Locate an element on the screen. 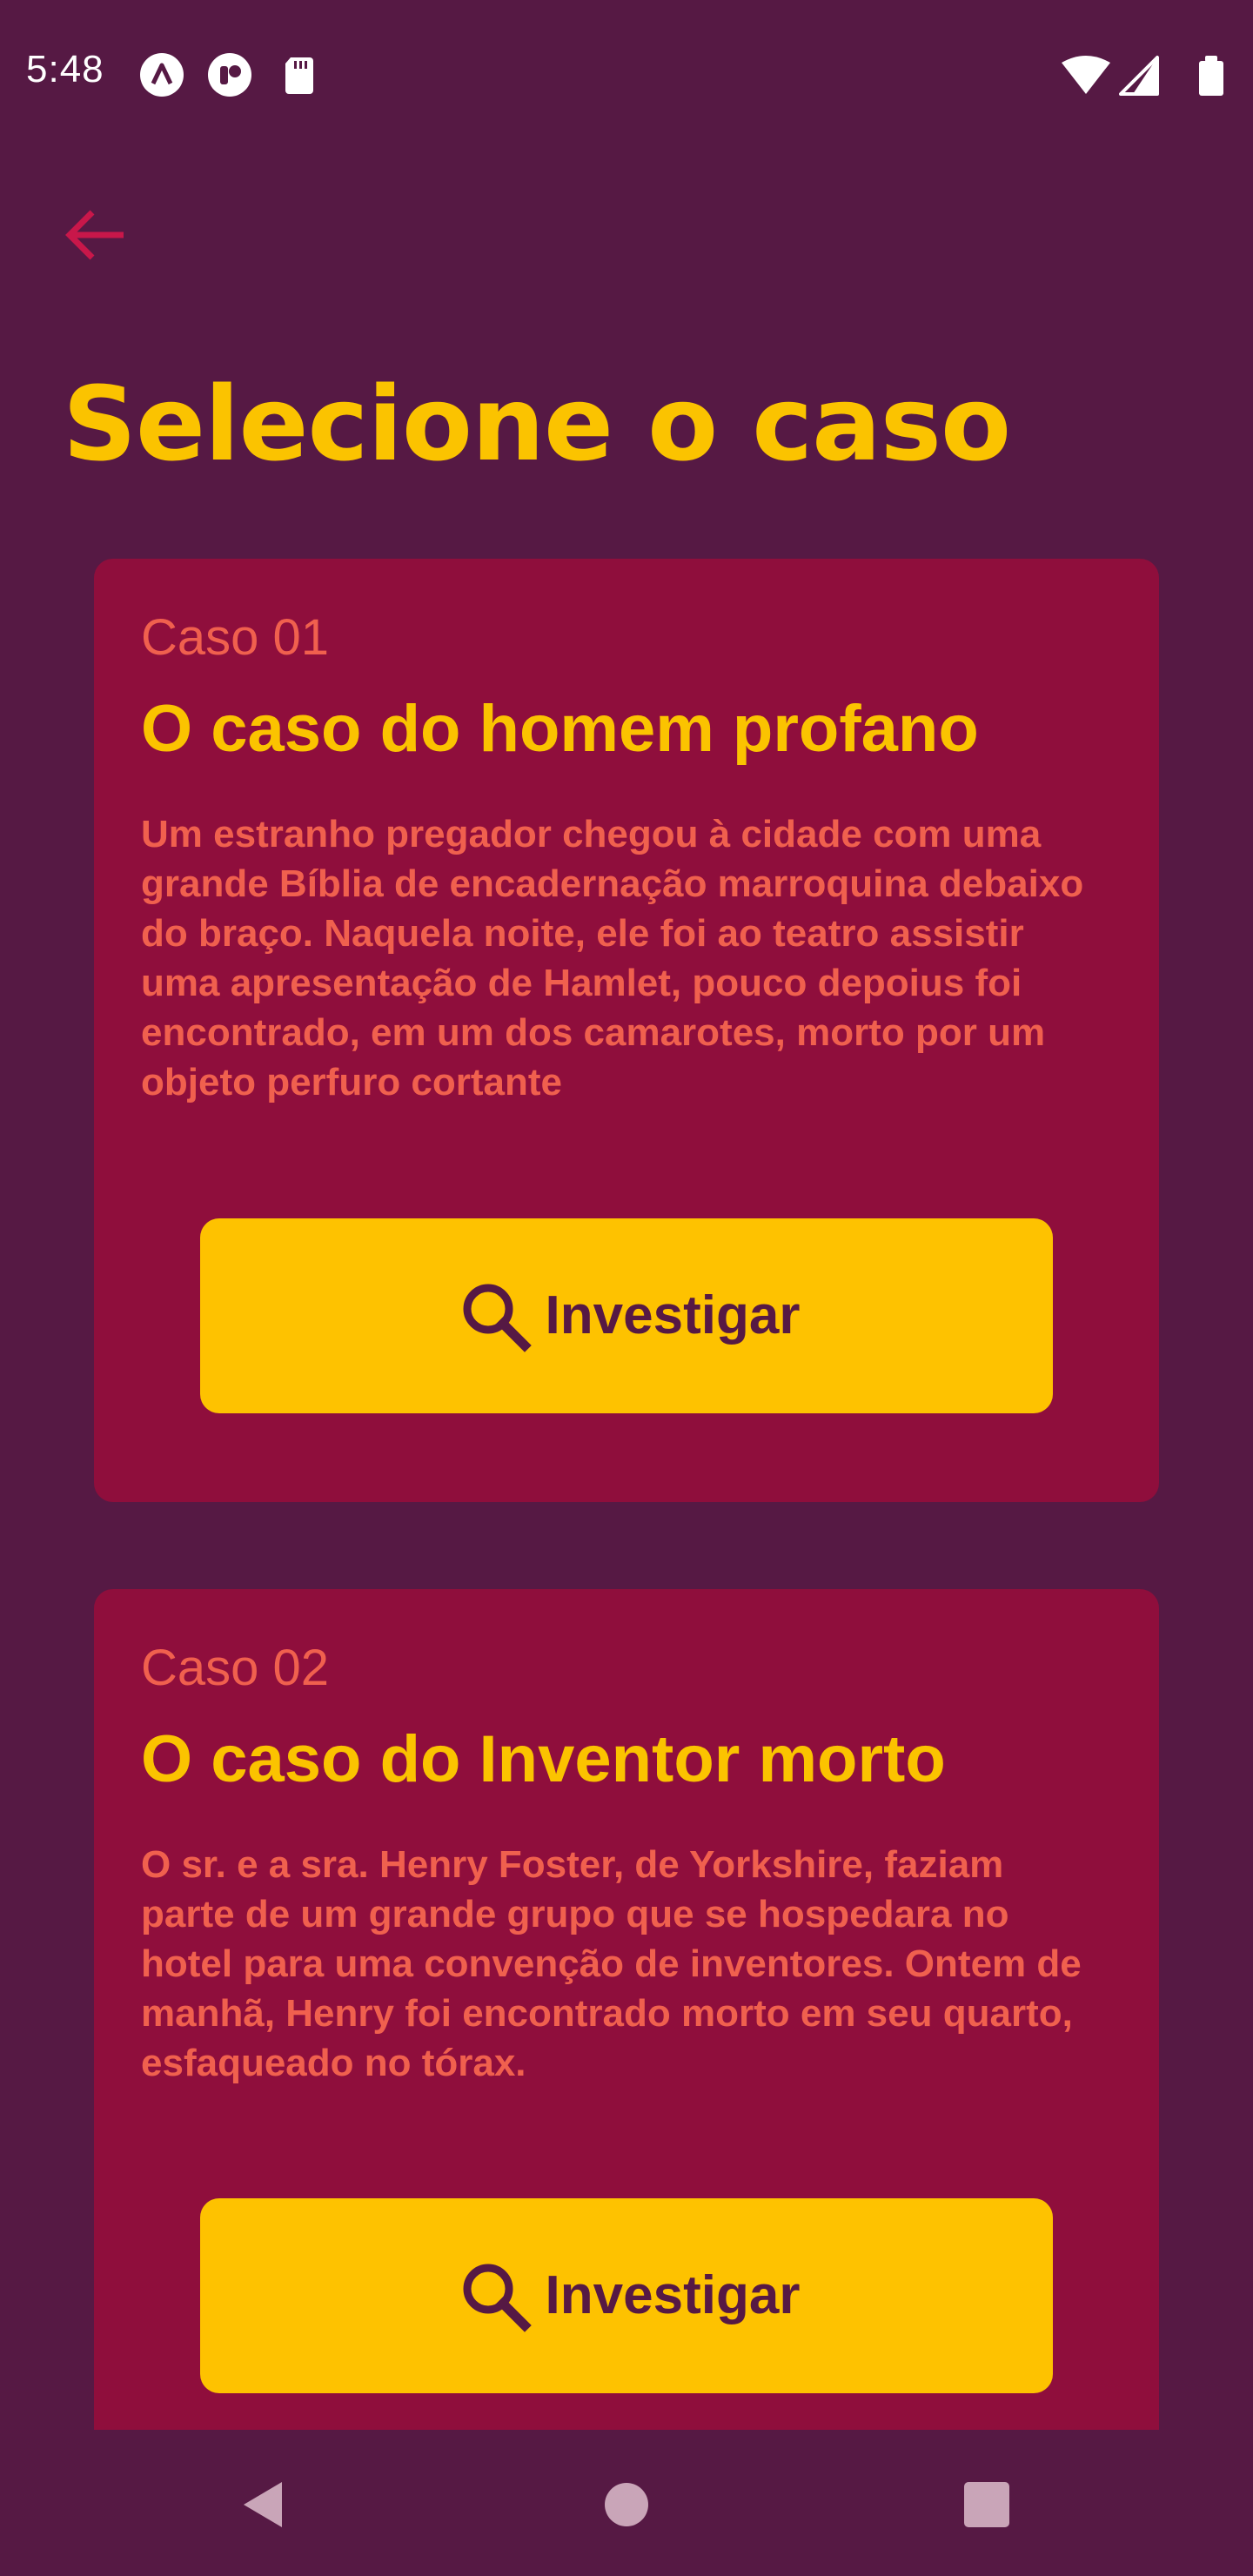 The image size is (1253, 2576). navigation-bar is located at coordinates (626, 2503).